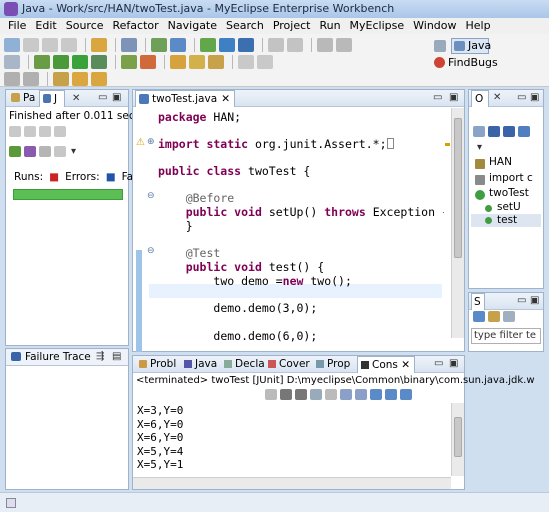 The image size is (549, 512). Describe the element at coordinates (378, 26) in the screenshot. I see `menu-myeclipse: MyEclipse` at that location.